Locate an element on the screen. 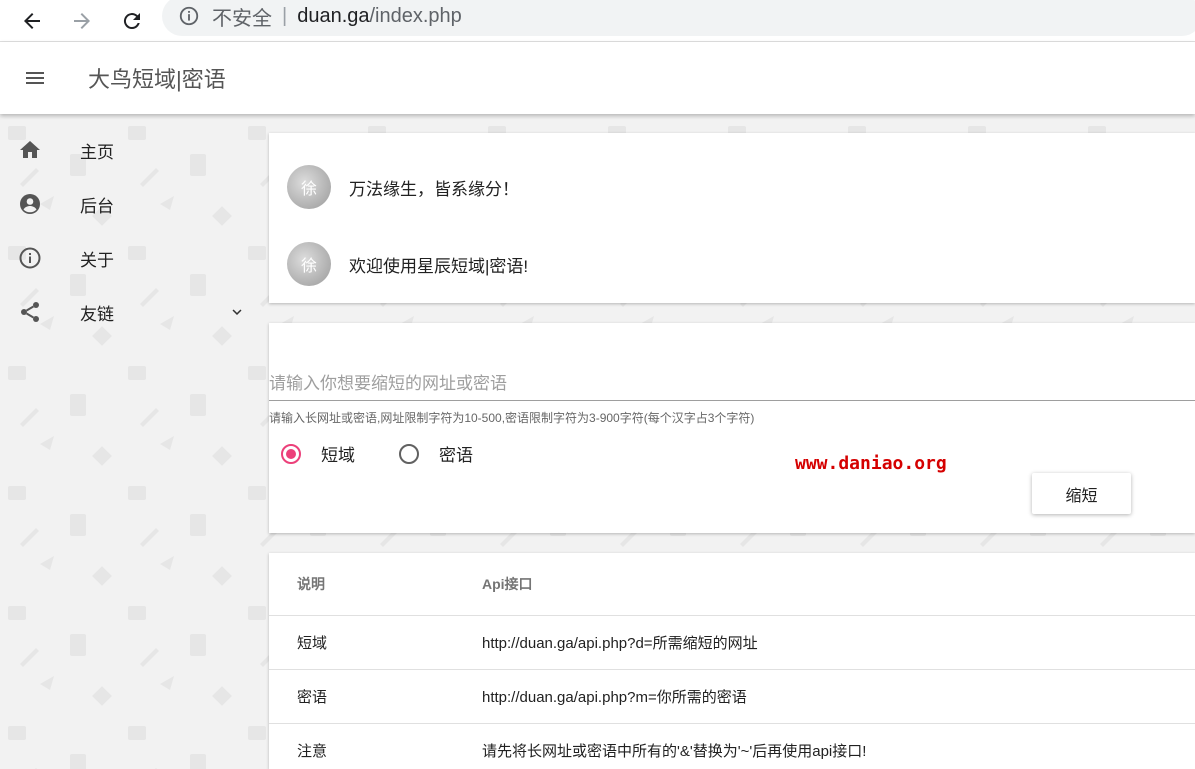  list-item: 徐 欢迎使用星辰短域|密语! is located at coordinates (407, 264).